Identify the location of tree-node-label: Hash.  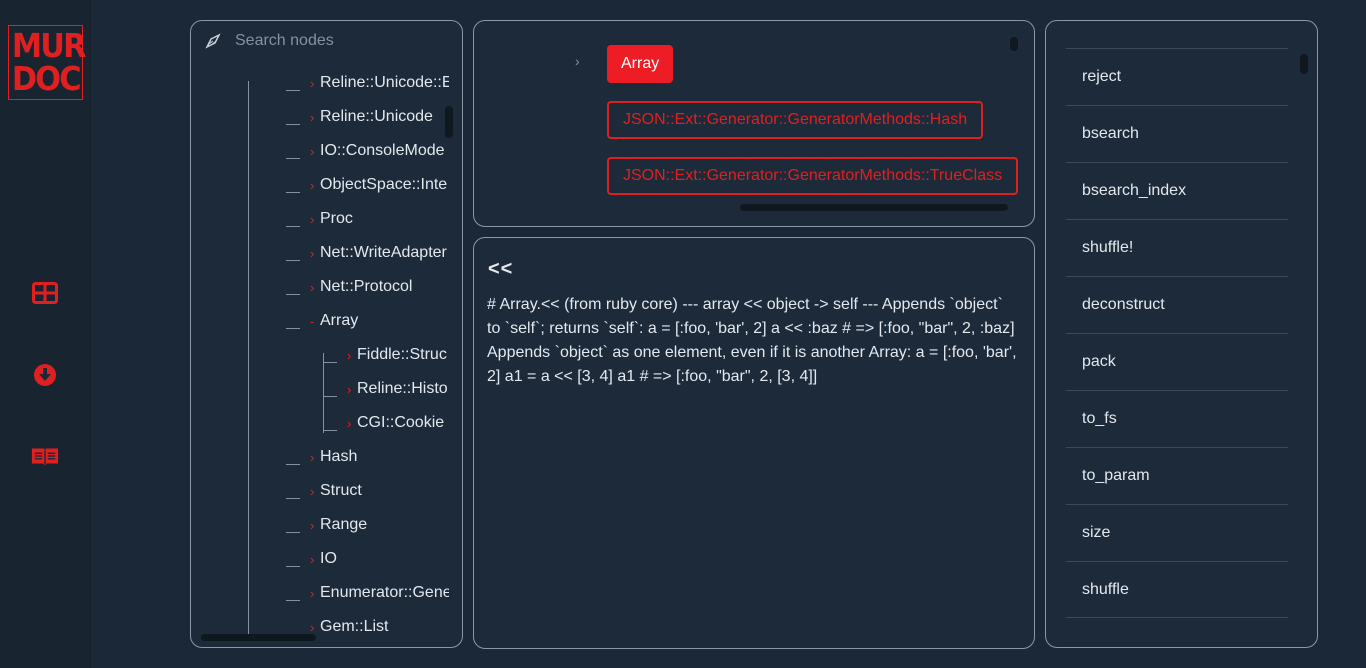
(339, 456).